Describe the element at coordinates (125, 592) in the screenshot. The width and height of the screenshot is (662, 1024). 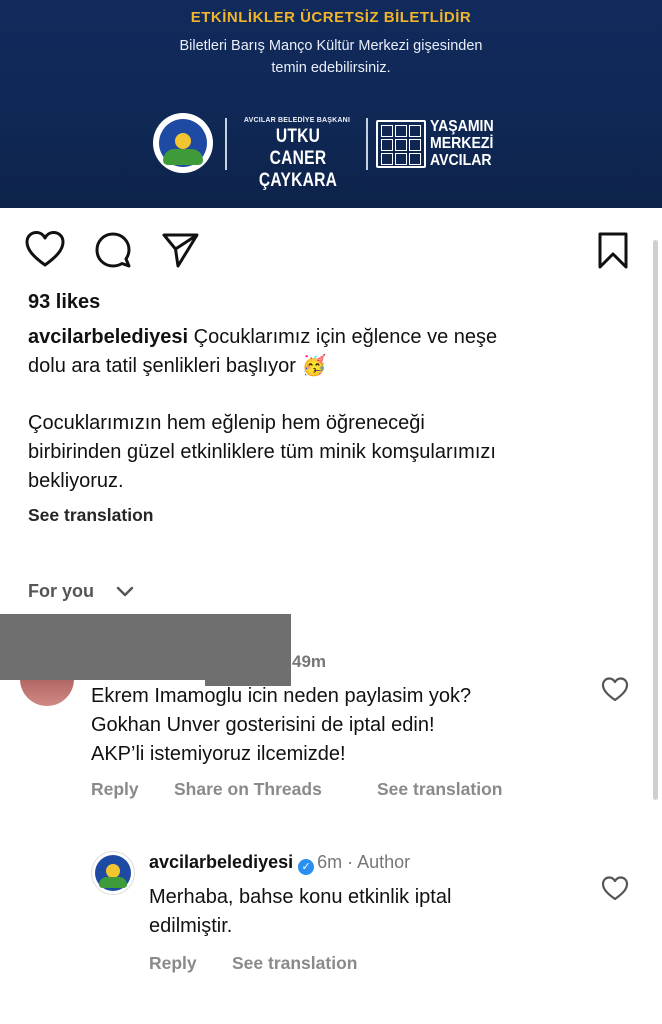
I see `chevron-down-icon` at that location.